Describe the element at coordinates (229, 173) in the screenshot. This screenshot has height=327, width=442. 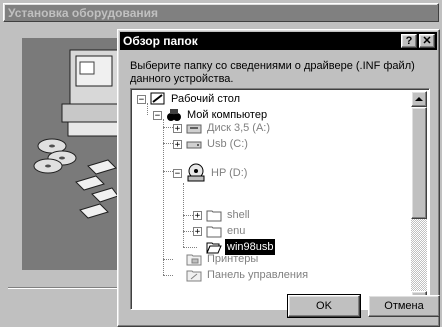
I see `tree-label: HP (D:)` at that location.